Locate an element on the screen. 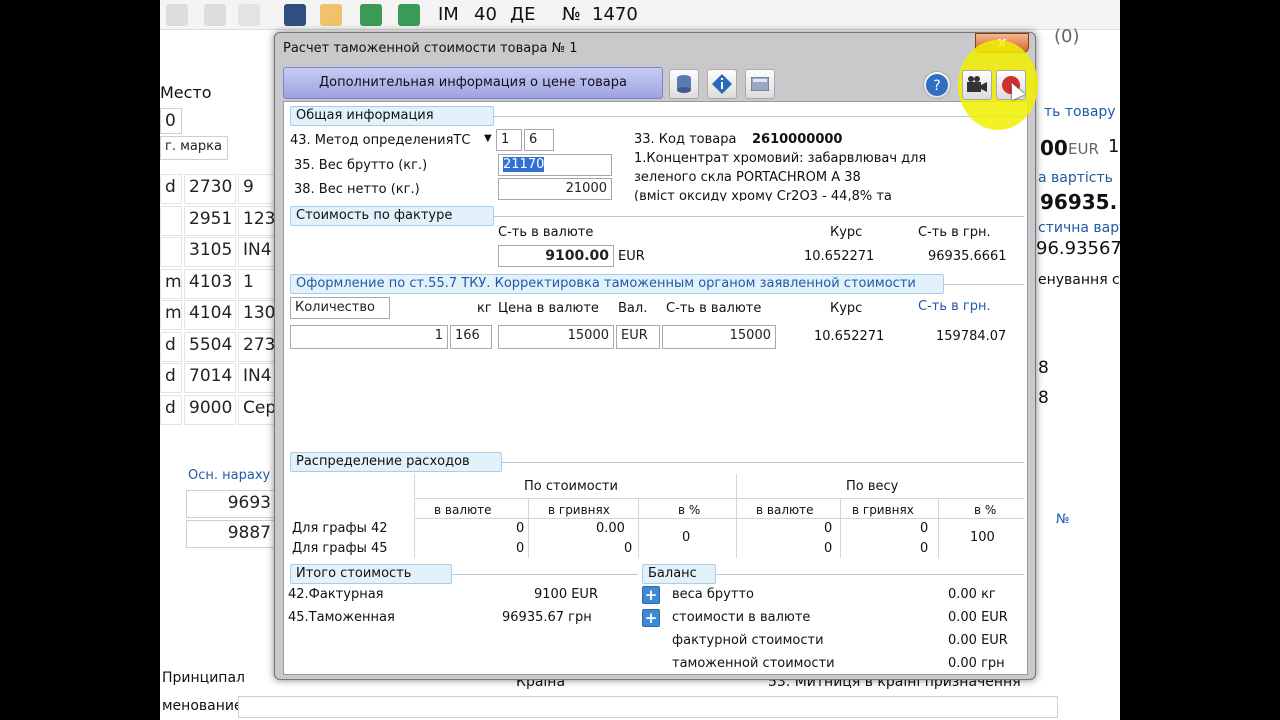  help-icon: ? is located at coordinates (937, 85).